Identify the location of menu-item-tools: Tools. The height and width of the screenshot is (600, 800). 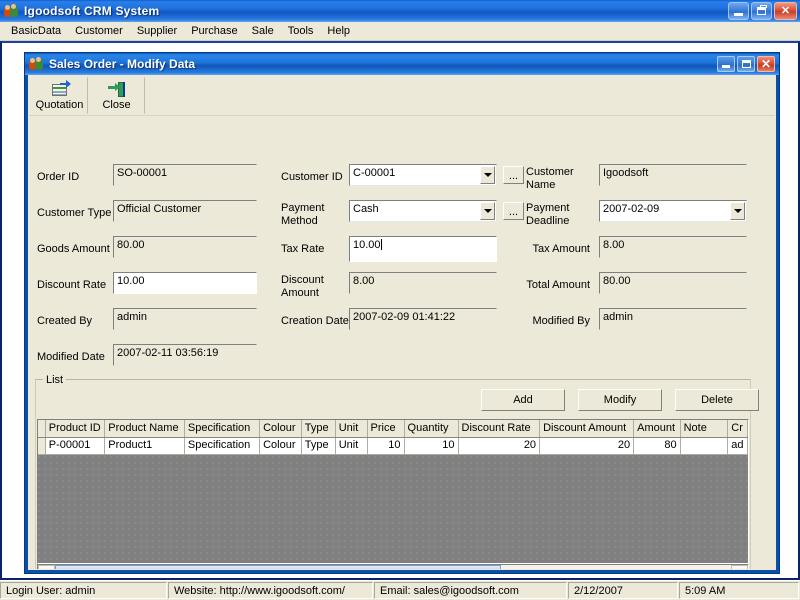
(301, 31).